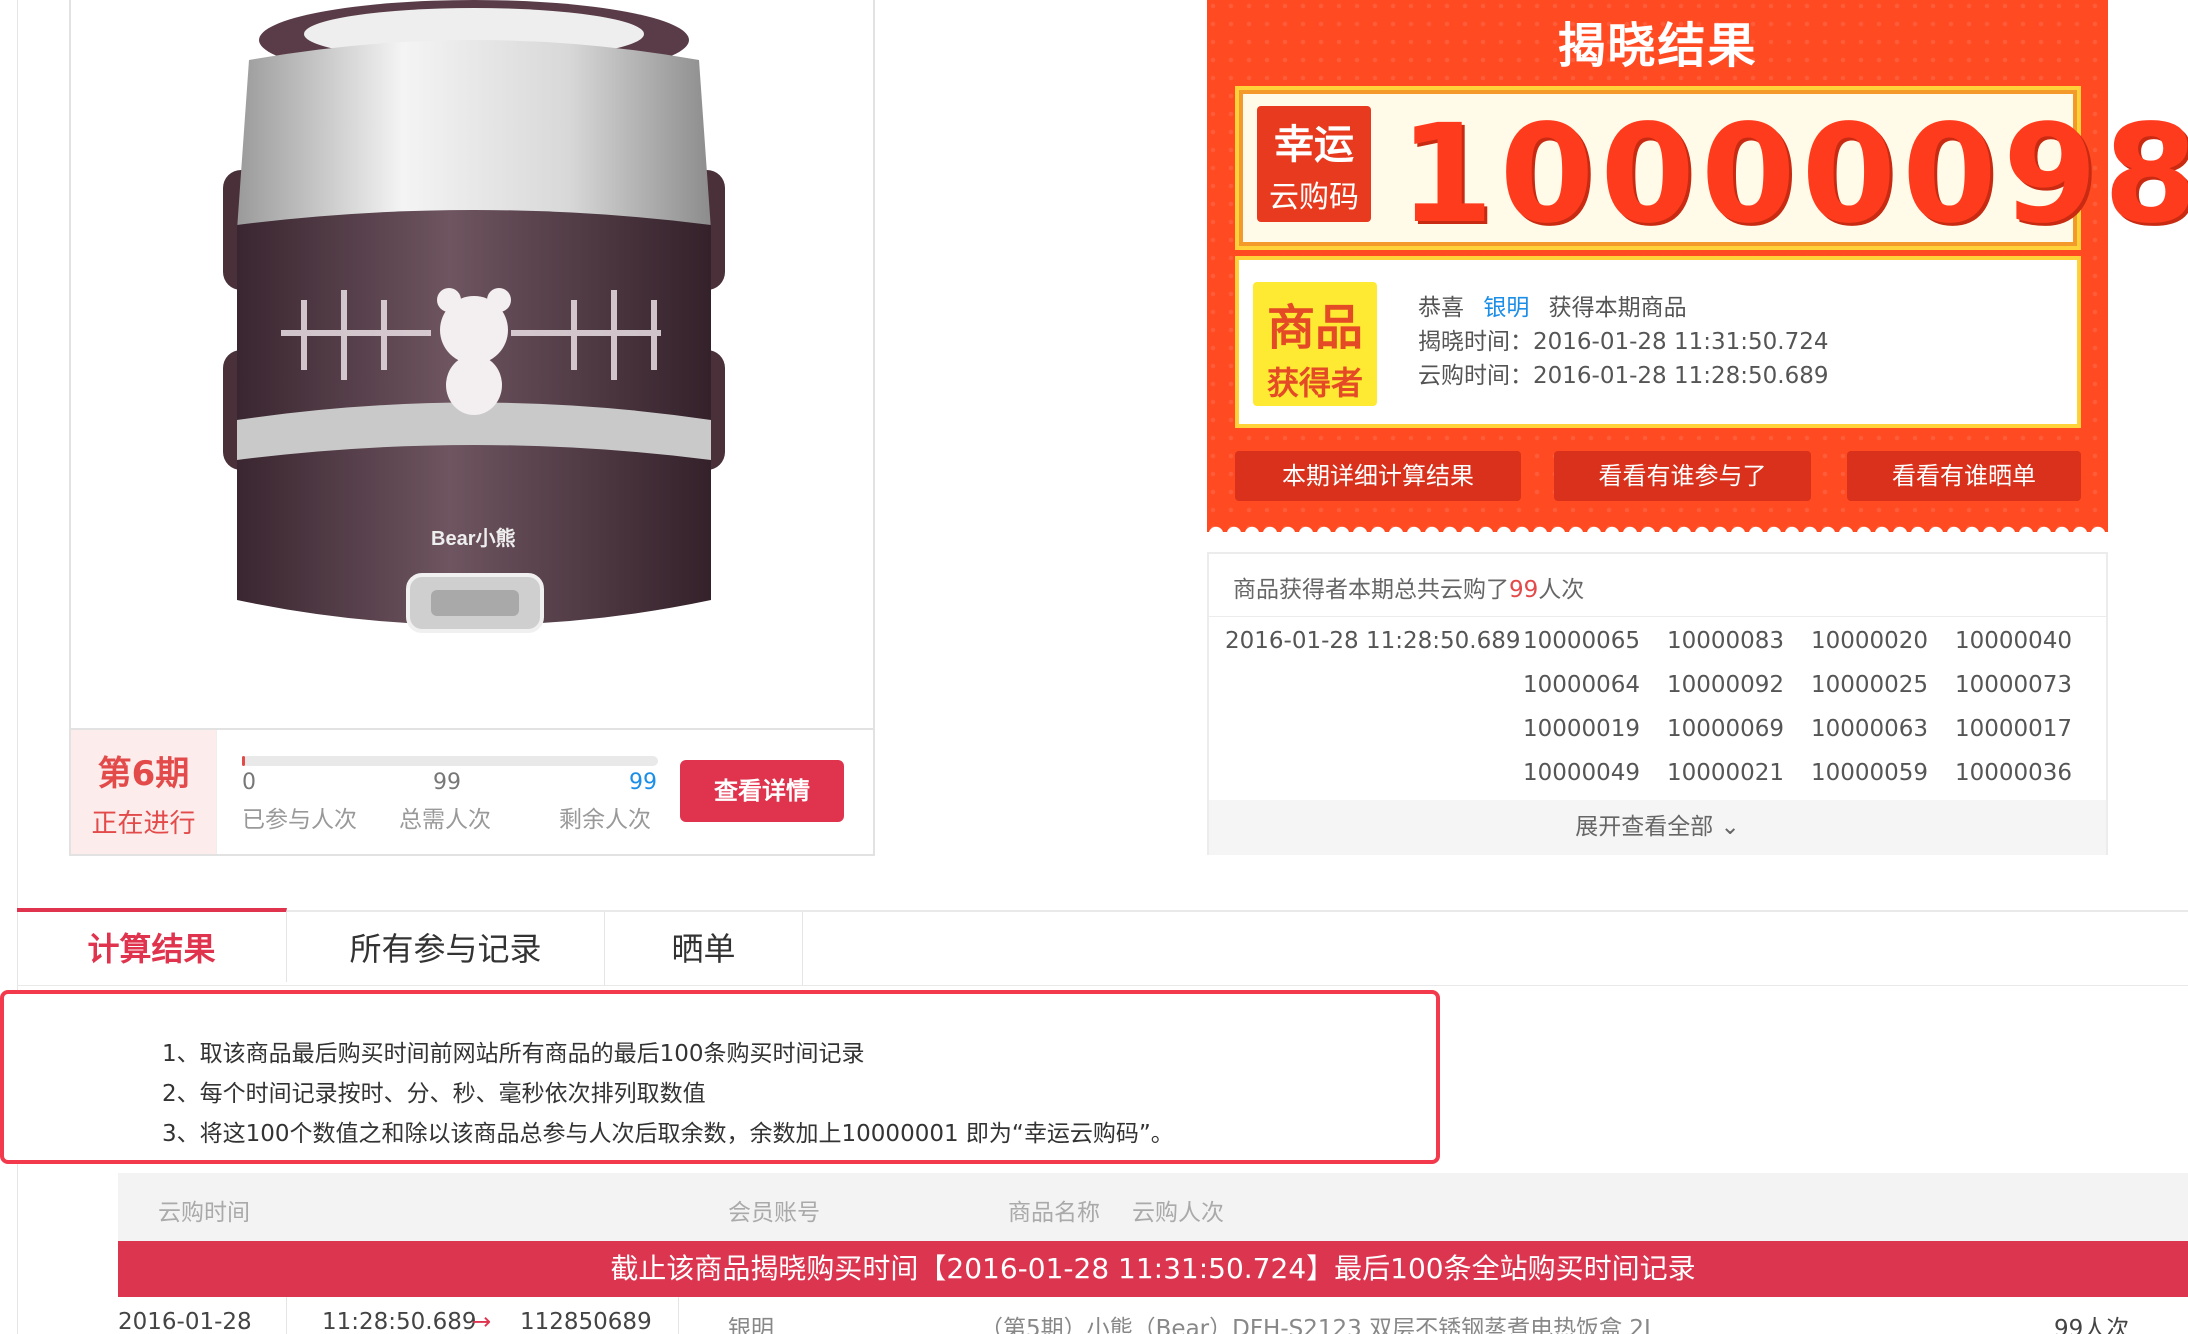 The image size is (2188, 1334). What do you see at coordinates (474, 316) in the screenshot?
I see `rice-cooker-image: Bear小熊` at bounding box center [474, 316].